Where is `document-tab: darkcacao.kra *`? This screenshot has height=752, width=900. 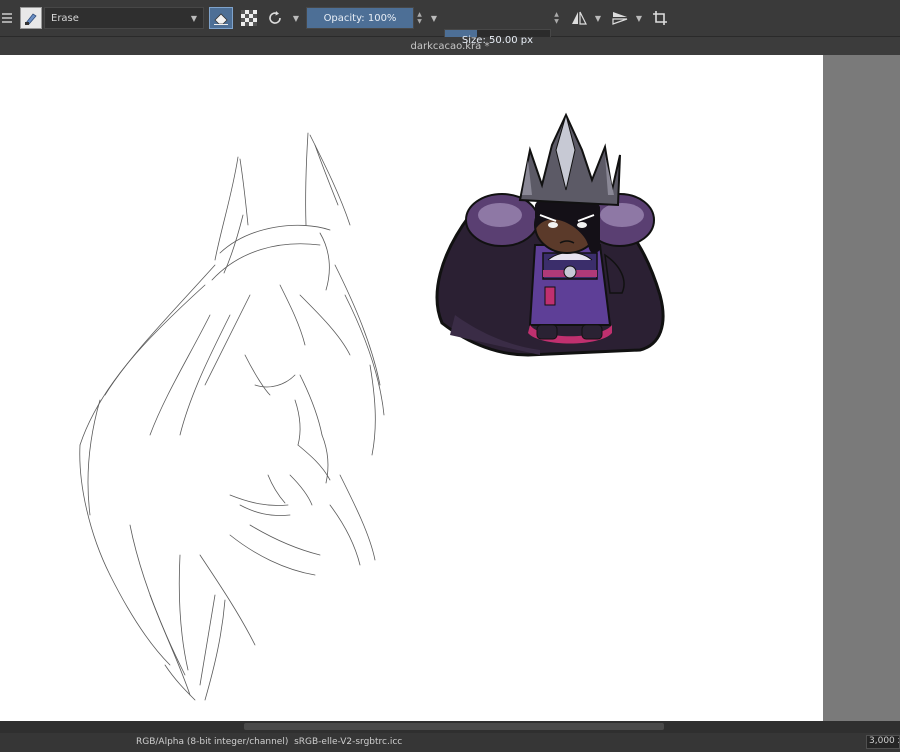 document-tab: darkcacao.kra * is located at coordinates (450, 46).